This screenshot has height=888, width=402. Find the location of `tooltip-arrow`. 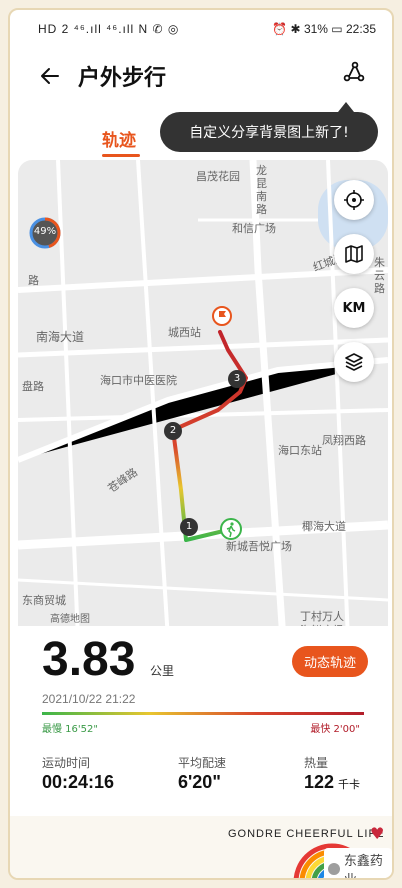

tooltip-arrow is located at coordinates (346, 107).